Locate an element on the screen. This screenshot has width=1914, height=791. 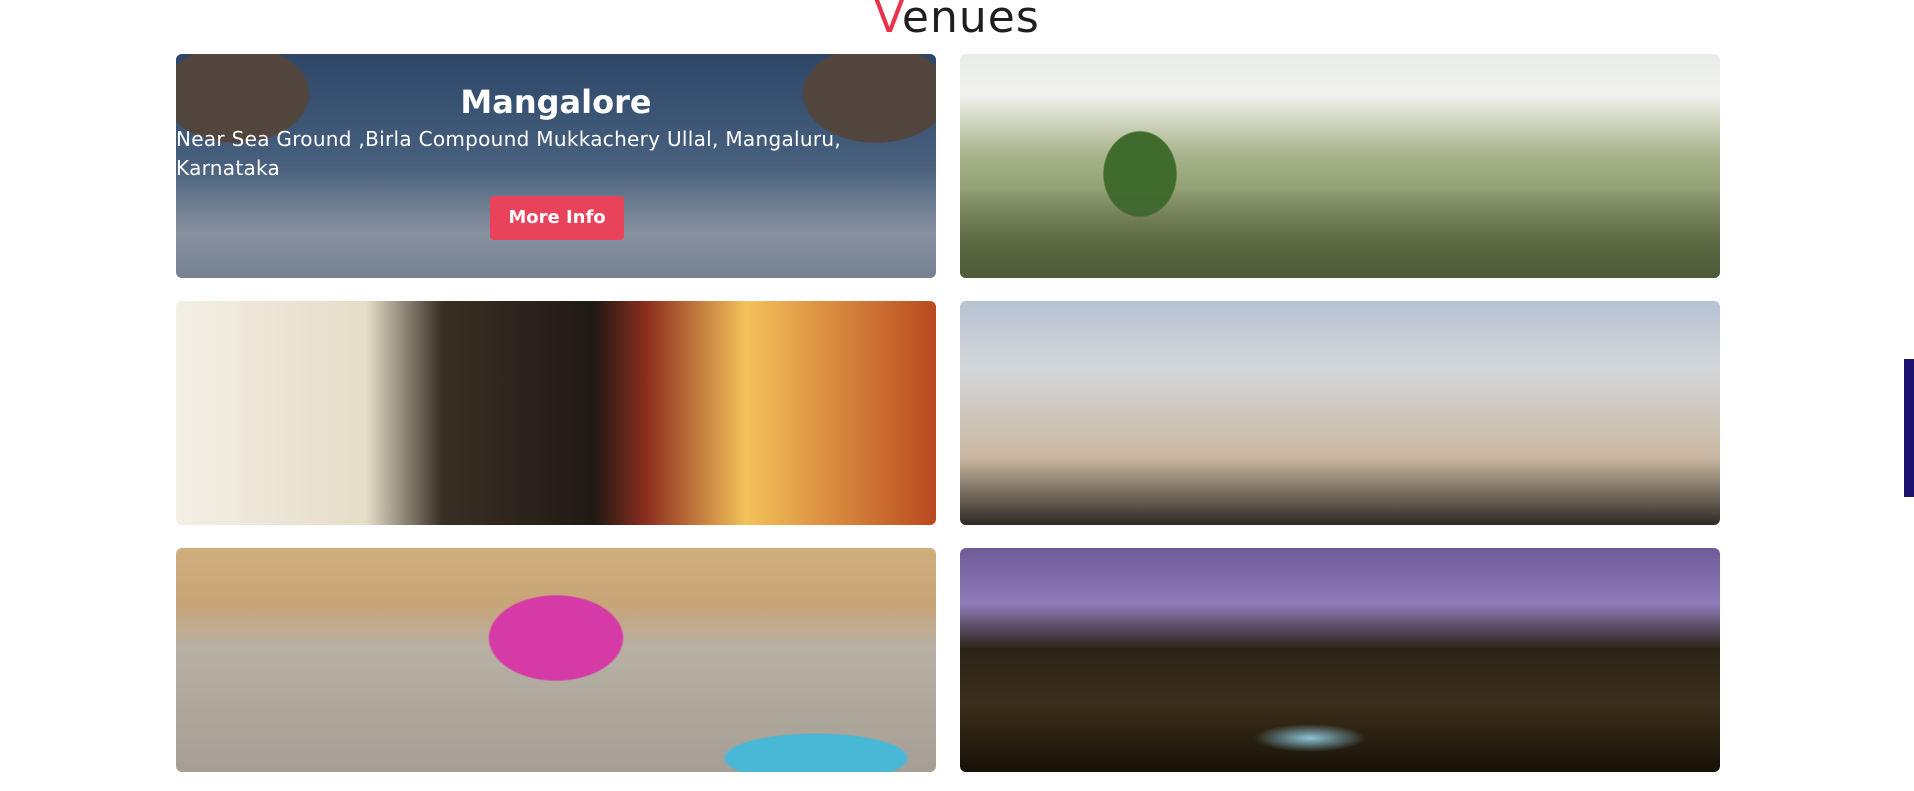
heading-accent-letter: V is located at coordinates (888, 21).